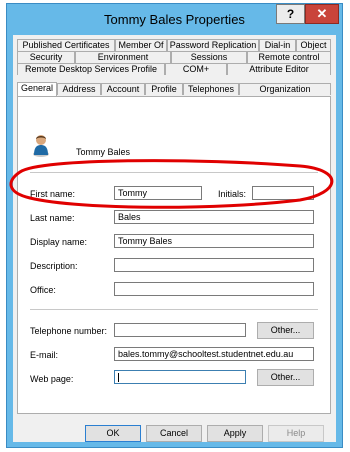 This screenshot has width=350, height=452. Describe the element at coordinates (214, 241) in the screenshot. I see `display-name-field: Tommy Bales` at that location.